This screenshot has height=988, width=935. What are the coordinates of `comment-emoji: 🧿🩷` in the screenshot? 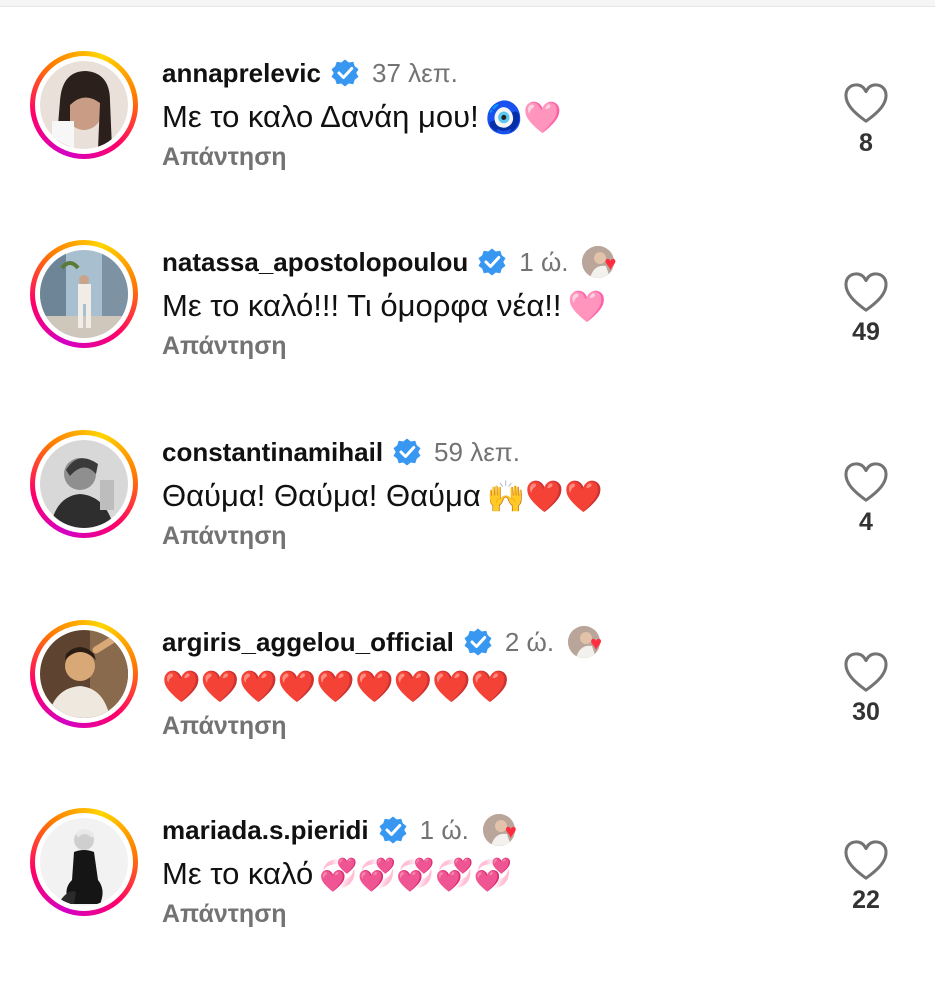 It's located at (523, 117).